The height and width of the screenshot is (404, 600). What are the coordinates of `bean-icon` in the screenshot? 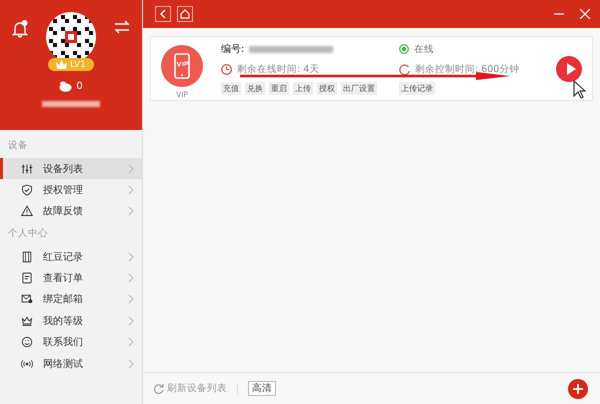 It's located at (65, 86).